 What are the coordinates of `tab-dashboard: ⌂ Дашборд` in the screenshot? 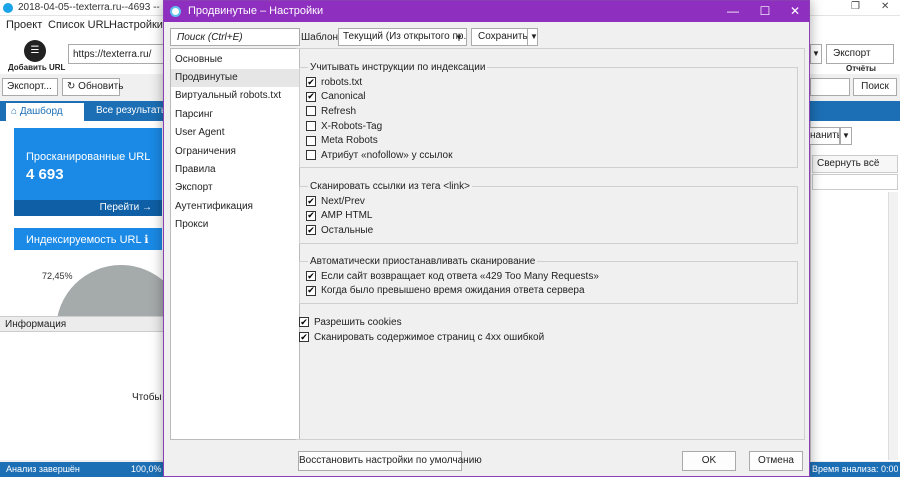 It's located at (45, 112).